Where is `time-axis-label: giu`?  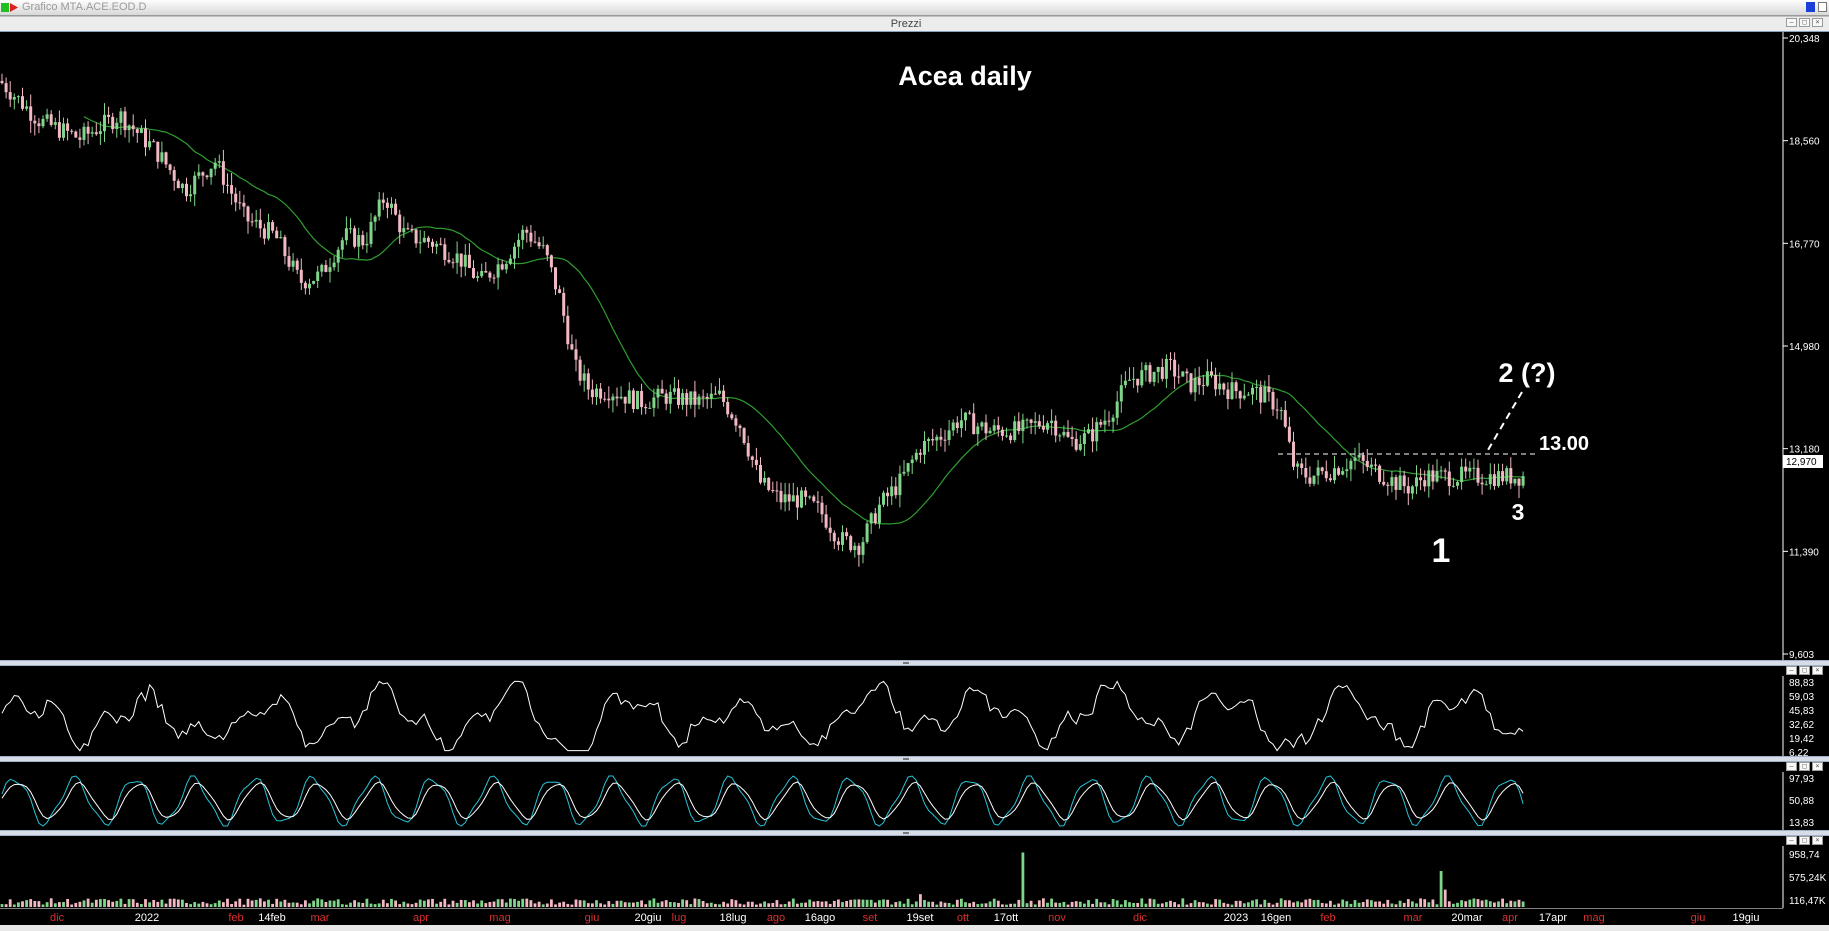 time-axis-label: giu is located at coordinates (592, 918).